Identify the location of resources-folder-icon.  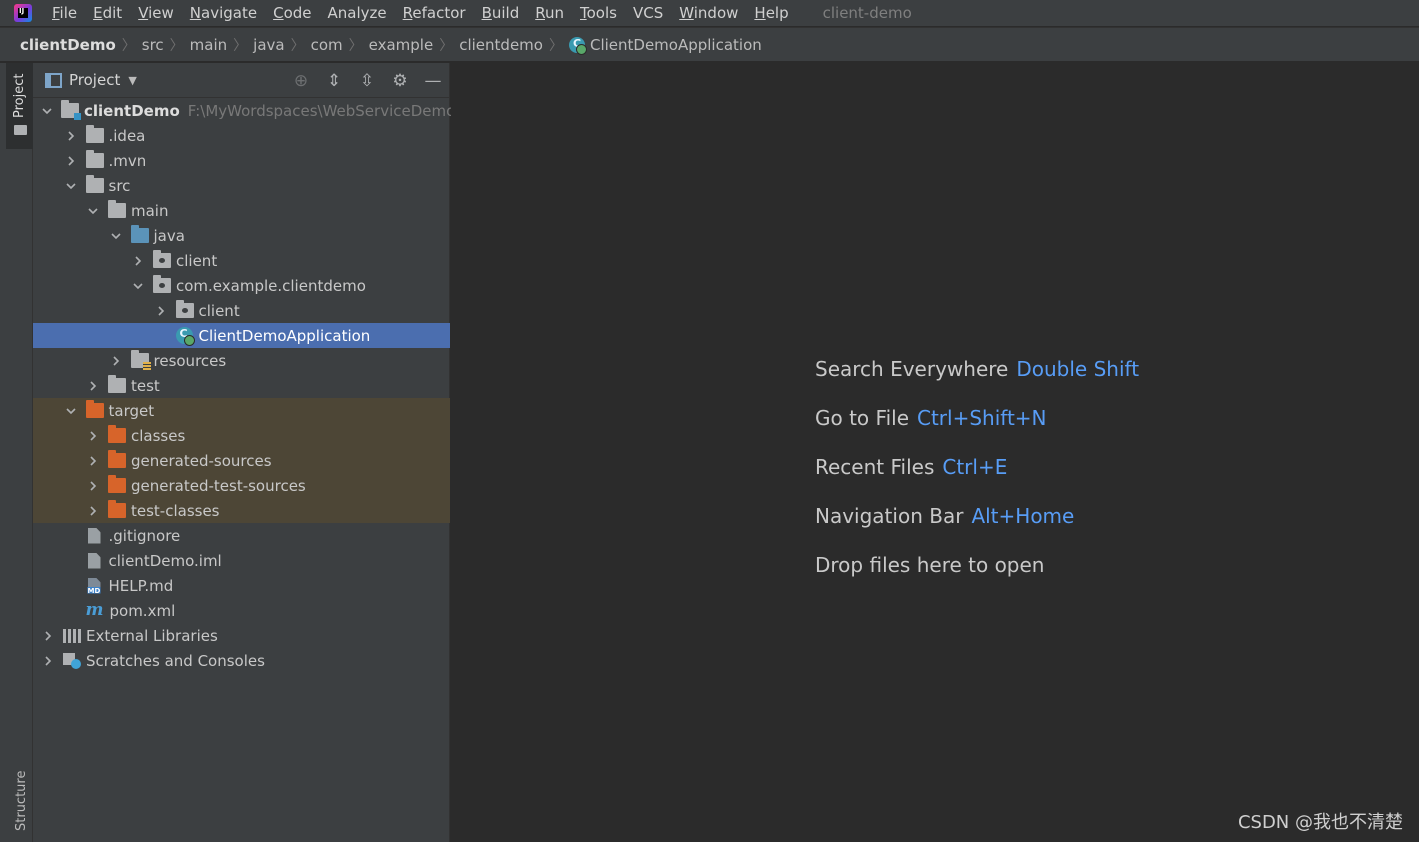
(140, 360).